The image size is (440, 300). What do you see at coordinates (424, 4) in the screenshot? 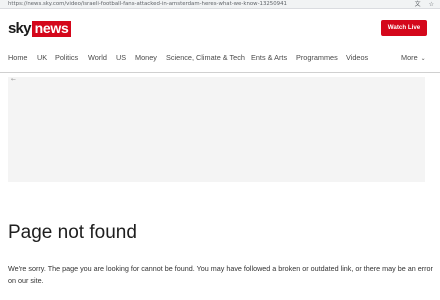
I see `address-bar-icons: 文 ☆` at bounding box center [424, 4].